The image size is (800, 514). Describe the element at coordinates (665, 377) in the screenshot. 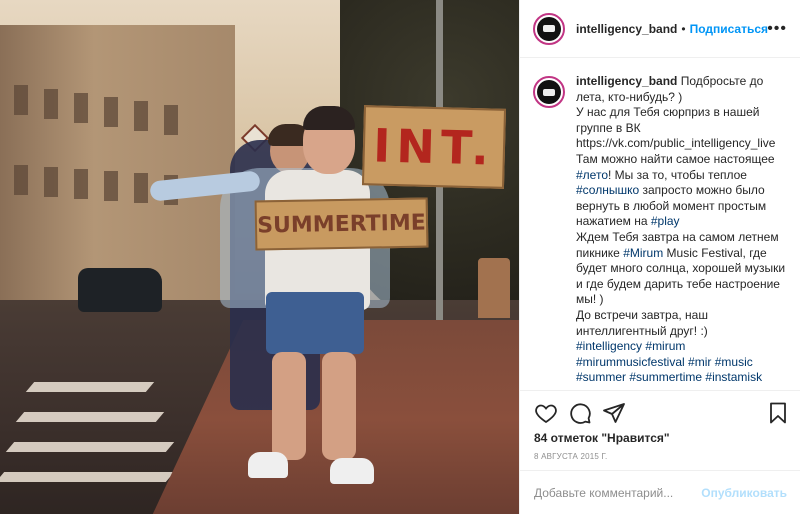

I see `hashtag-link: #summertime` at that location.